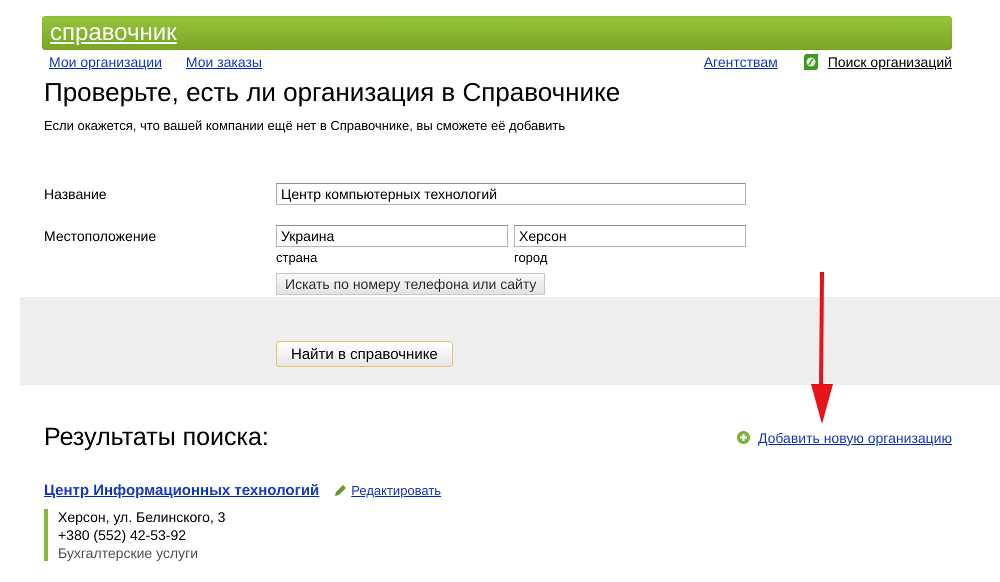 The height and width of the screenshot is (582, 1000). What do you see at coordinates (511, 194) in the screenshot?
I see `name-input: Центр компьютерных технологий` at bounding box center [511, 194].